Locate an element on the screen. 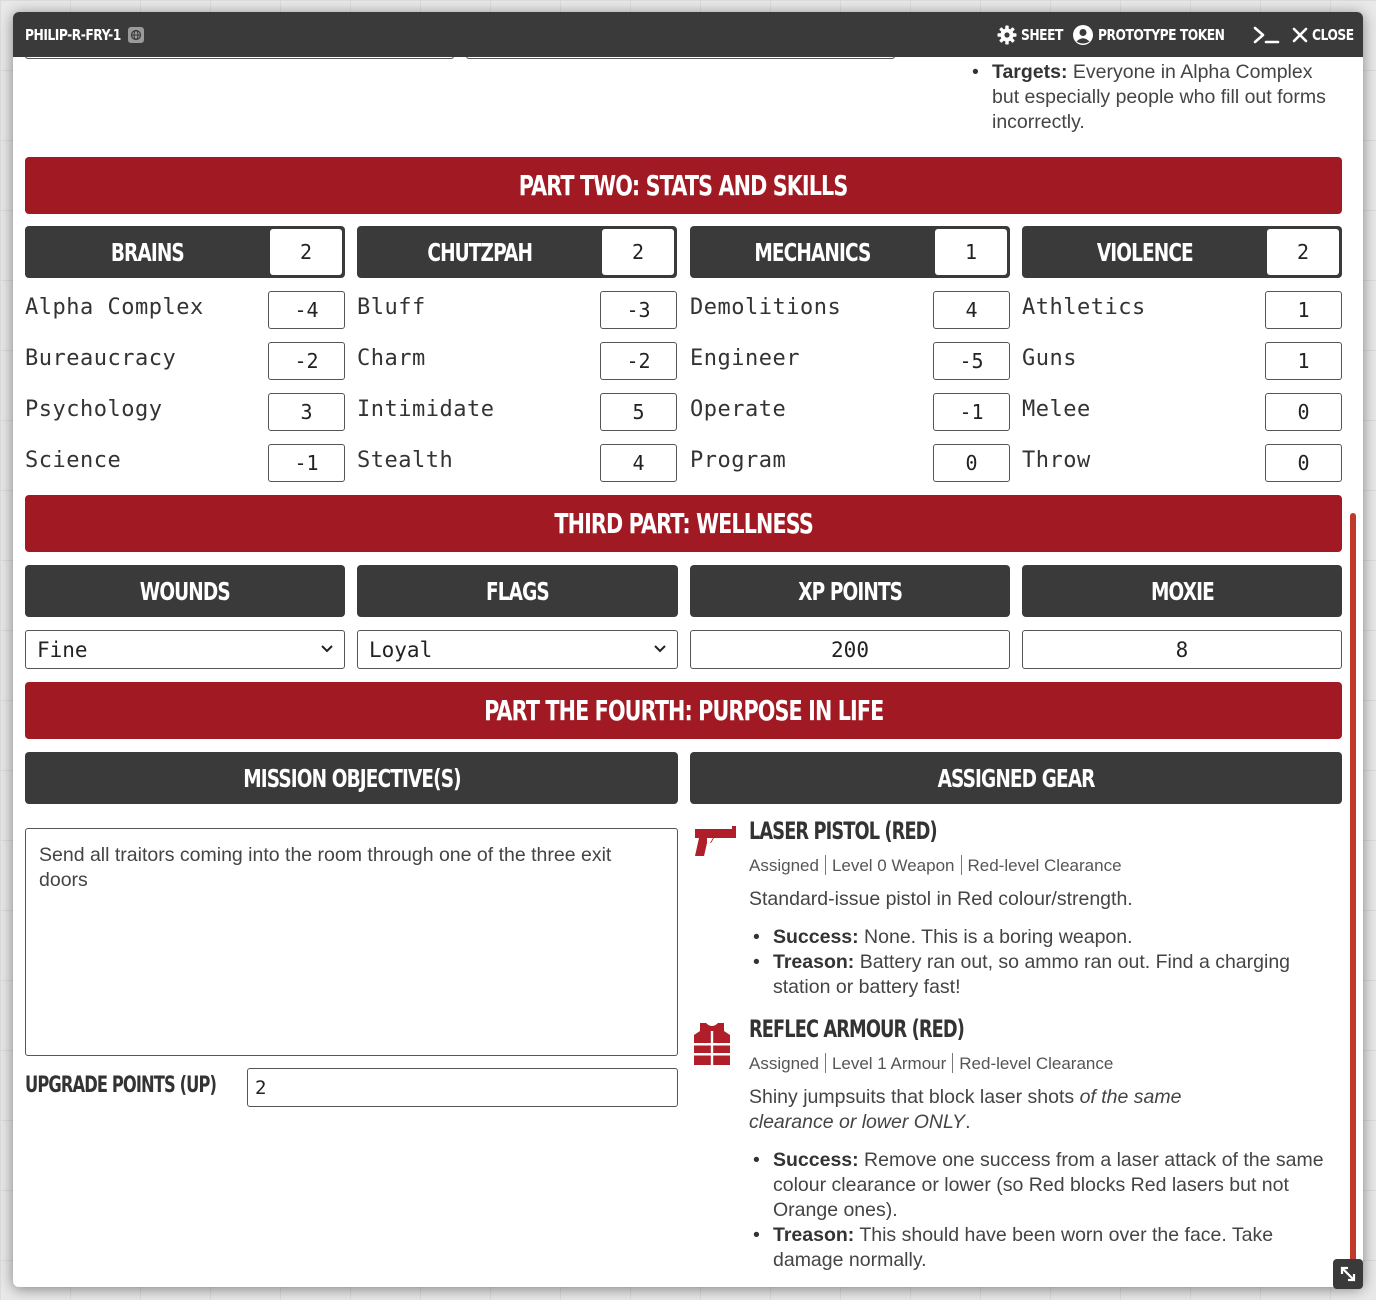 This screenshot has height=1300, width=1376. wounds-select: Fine is located at coordinates (185, 649).